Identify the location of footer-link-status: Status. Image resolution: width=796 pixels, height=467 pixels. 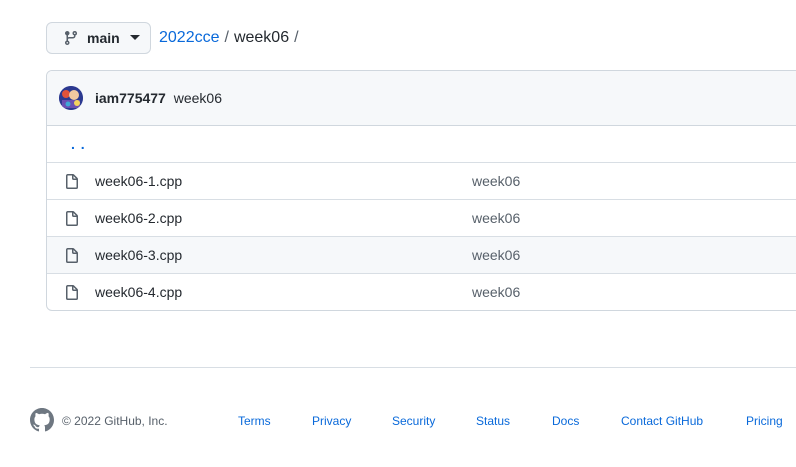
(493, 421).